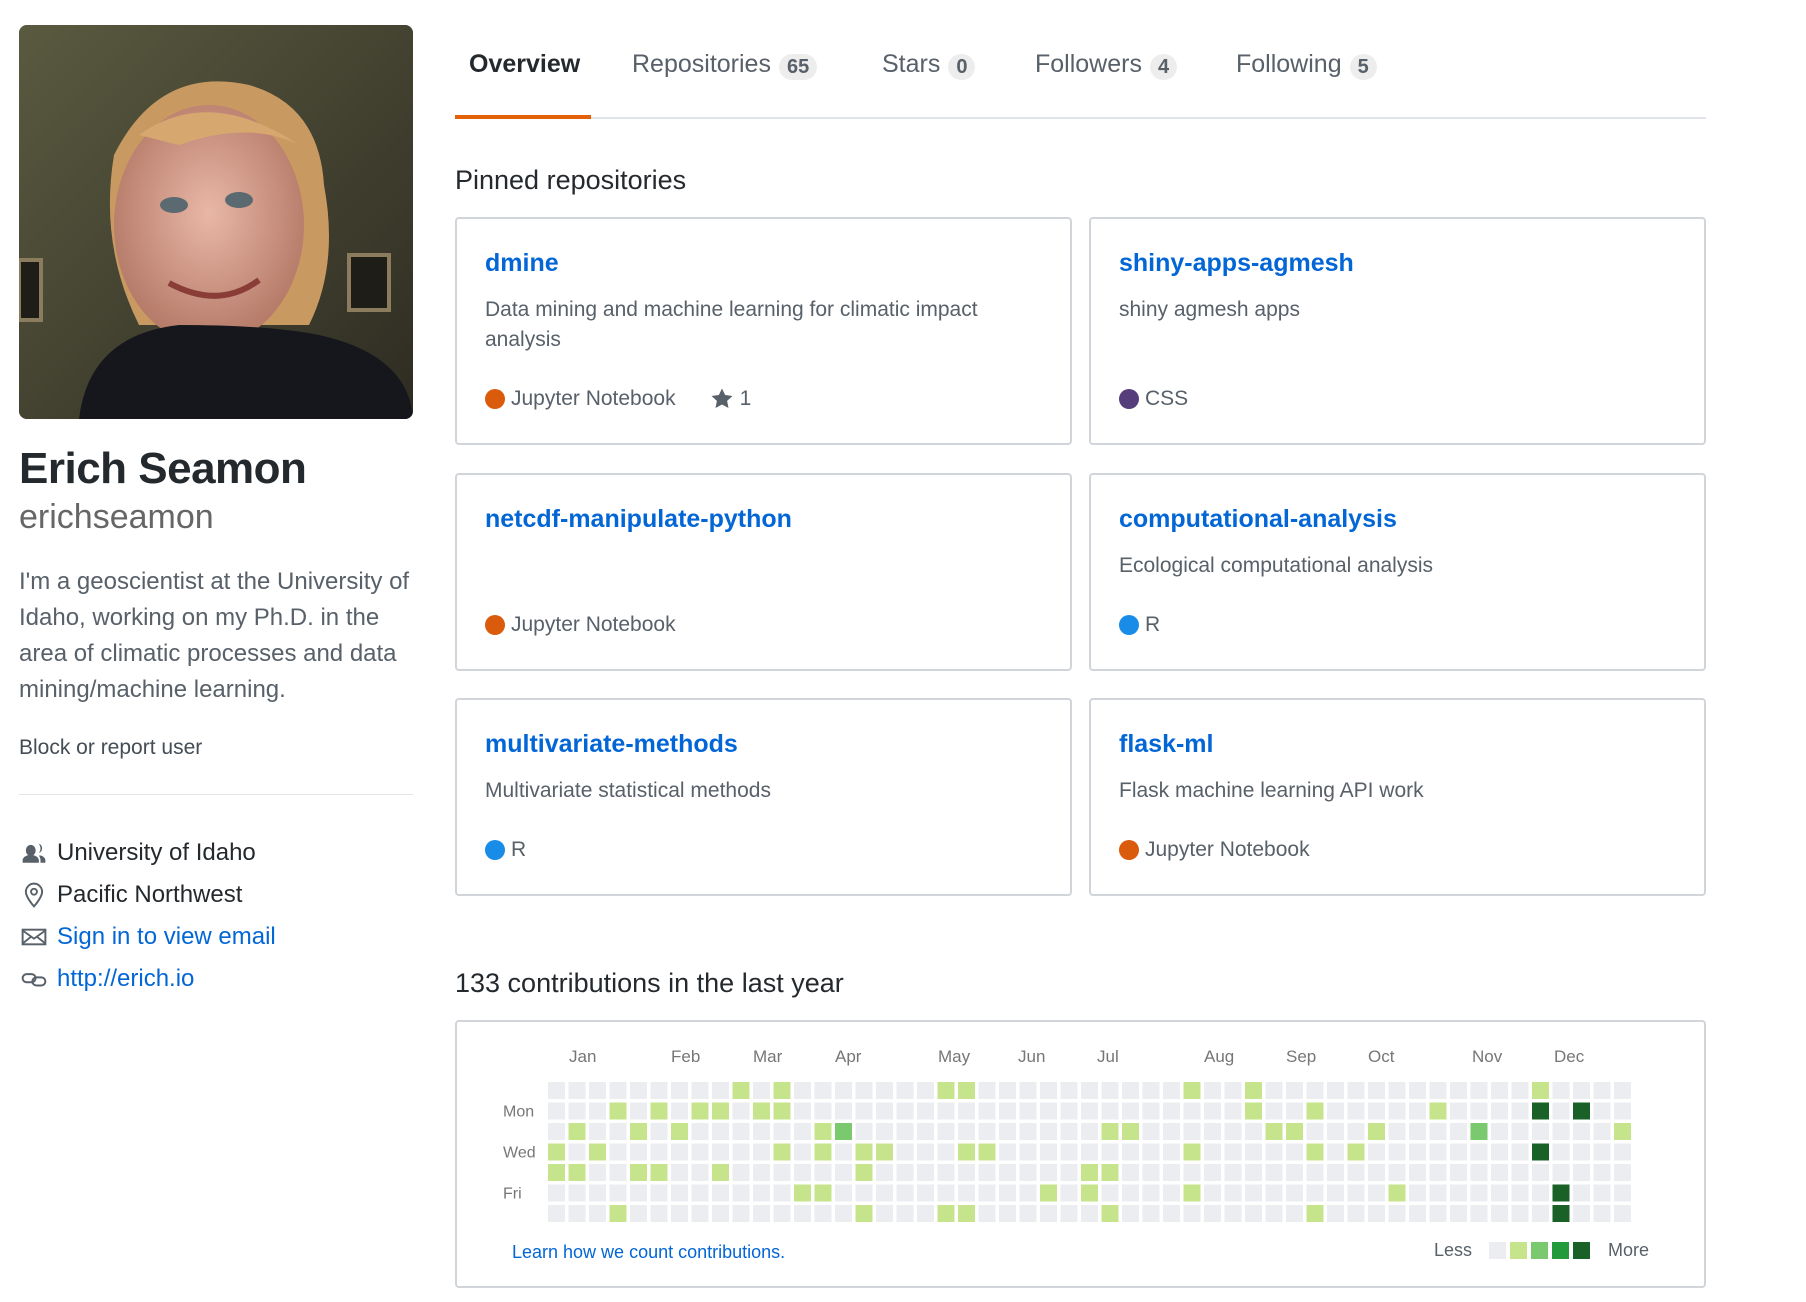 Image resolution: width=1806 pixels, height=1302 pixels. What do you see at coordinates (1236, 263) in the screenshot?
I see `repo-link: shiny-apps-agmesh` at bounding box center [1236, 263].